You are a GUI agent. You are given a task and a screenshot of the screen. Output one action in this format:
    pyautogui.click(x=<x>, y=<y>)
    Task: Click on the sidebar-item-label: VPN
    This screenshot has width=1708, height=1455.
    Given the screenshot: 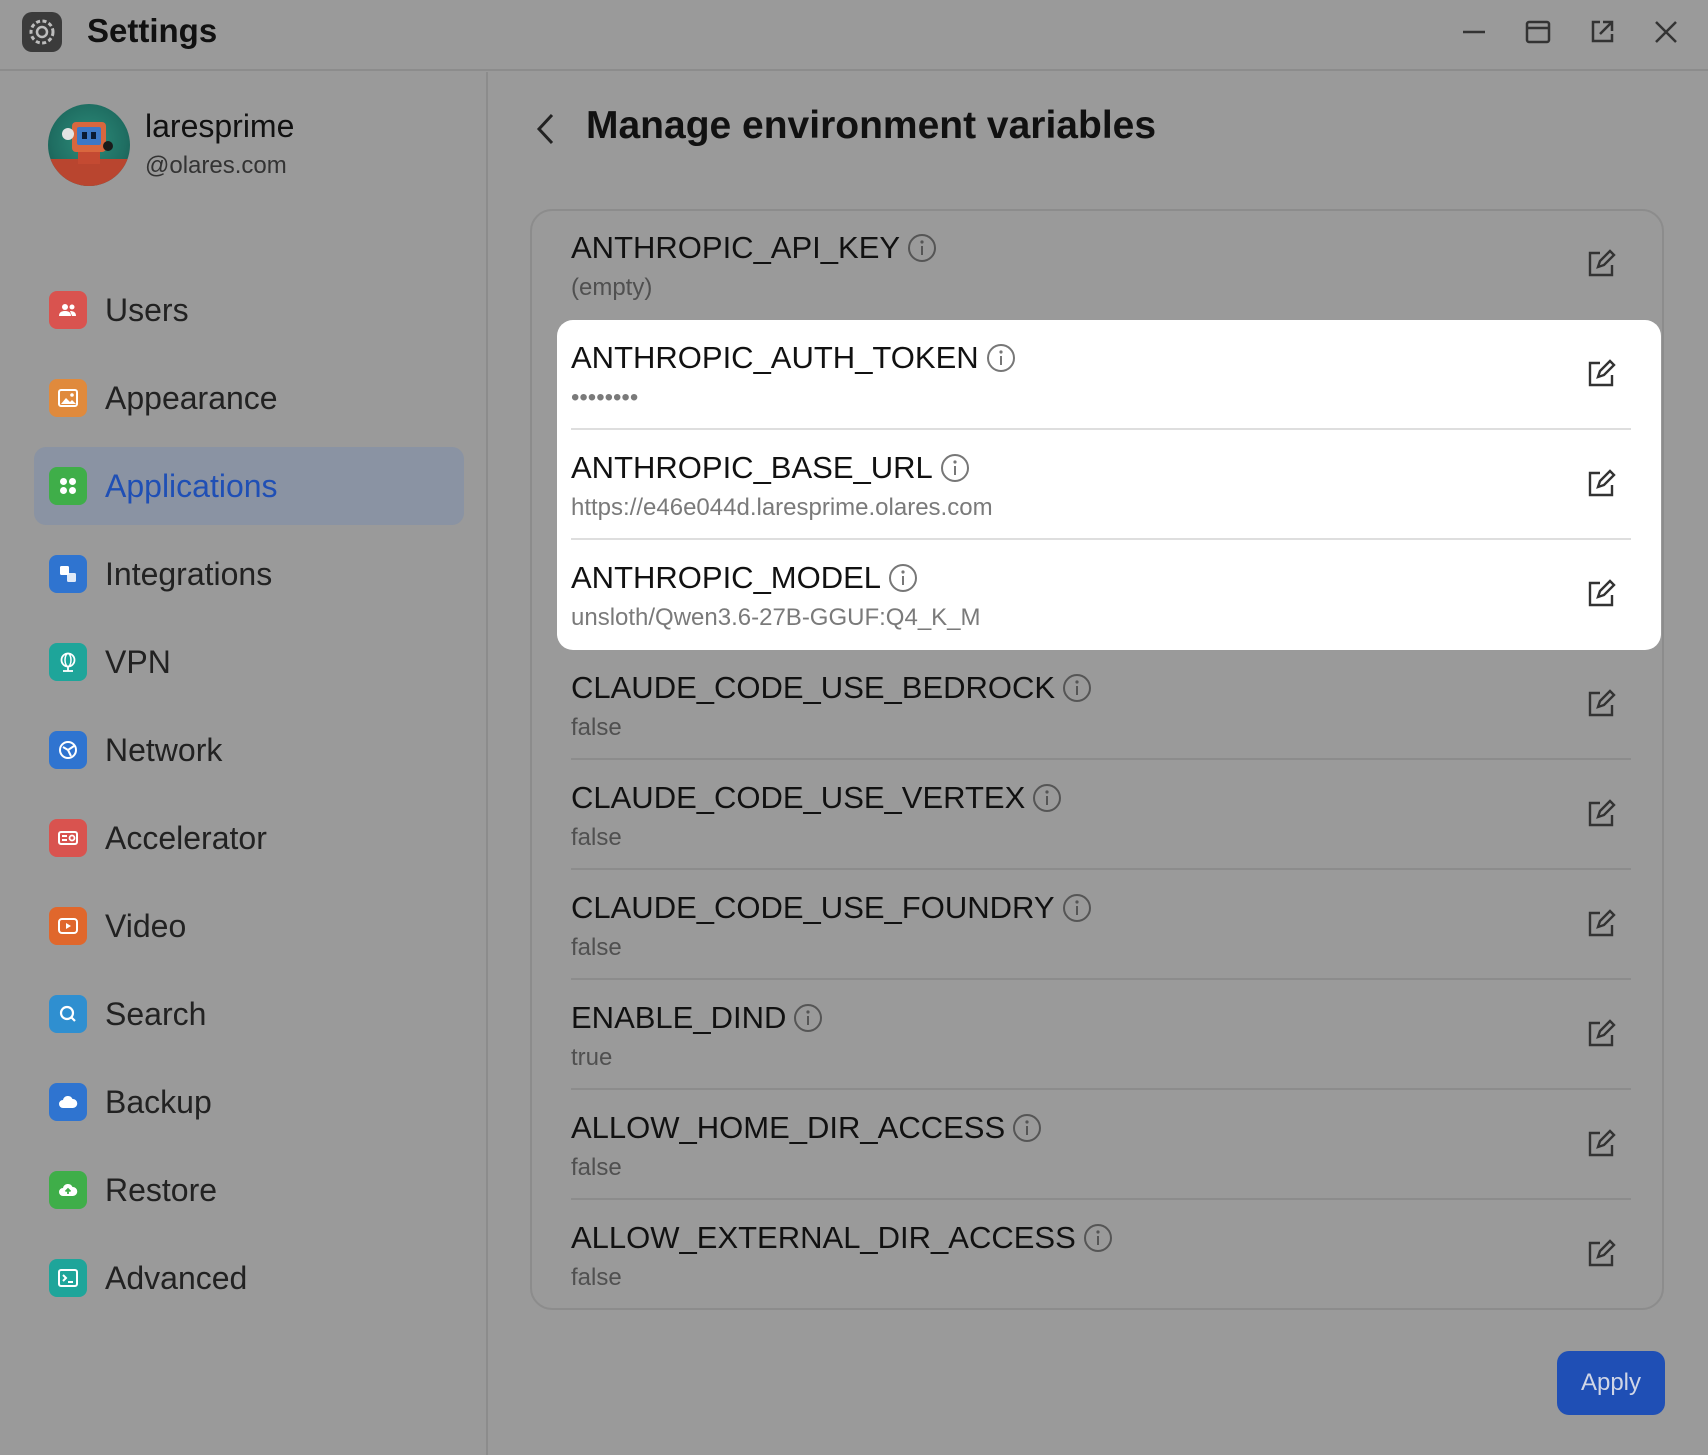 What is the action you would take?
    pyautogui.click(x=138, y=661)
    